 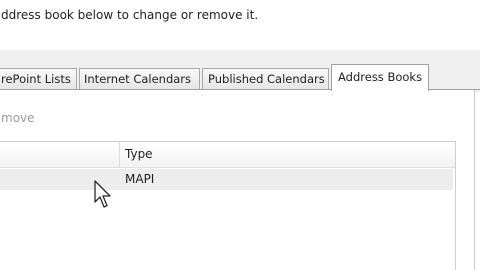 I want to click on column-header-type: Type, so click(x=139, y=154).